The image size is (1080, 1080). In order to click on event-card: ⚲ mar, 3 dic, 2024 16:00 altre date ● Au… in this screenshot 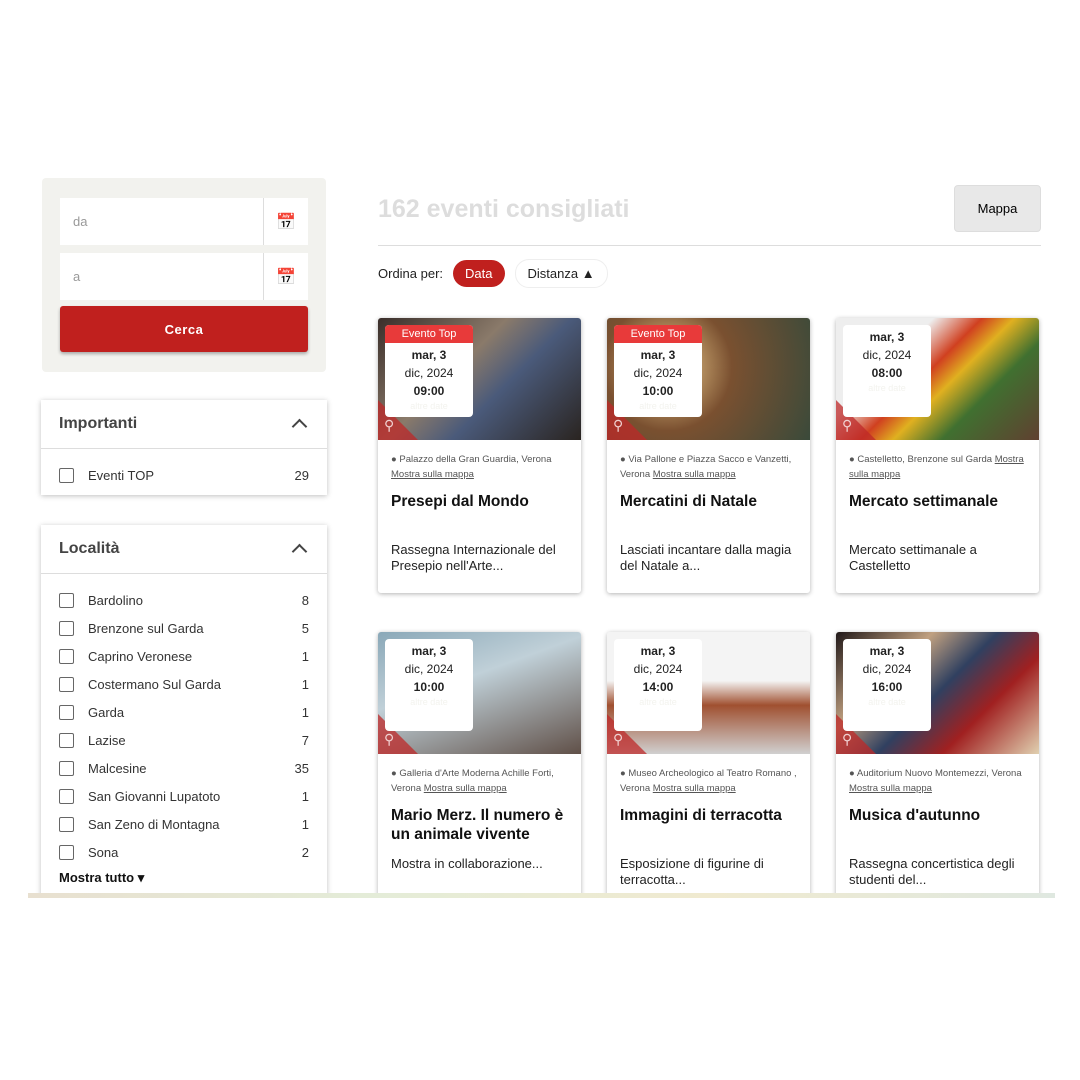, I will do `click(937, 763)`.